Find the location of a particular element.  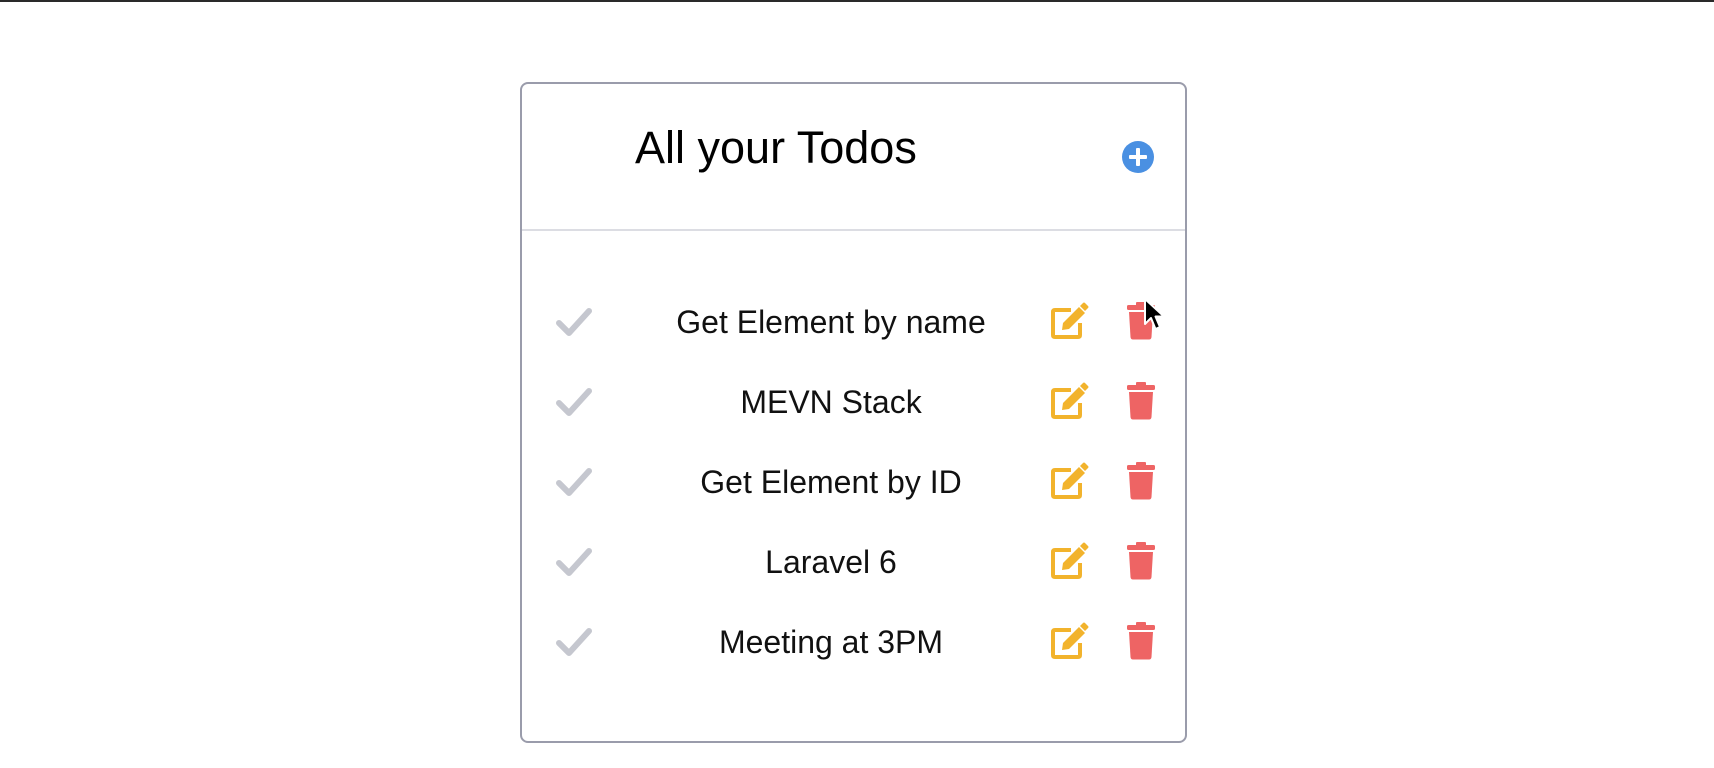

list-item: Laravel 6 is located at coordinates (853, 564).